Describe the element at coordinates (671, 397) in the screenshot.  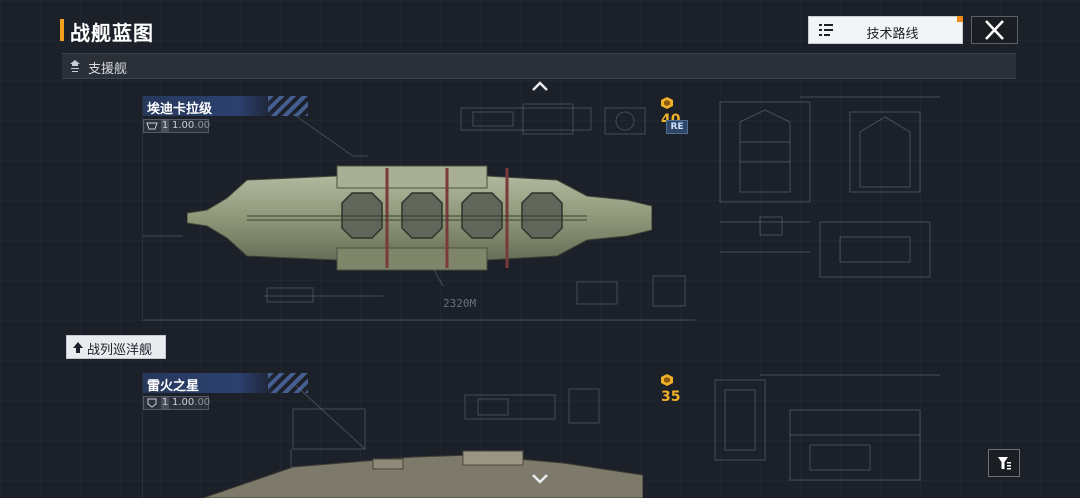
I see `ship-cost-value: 35` at that location.